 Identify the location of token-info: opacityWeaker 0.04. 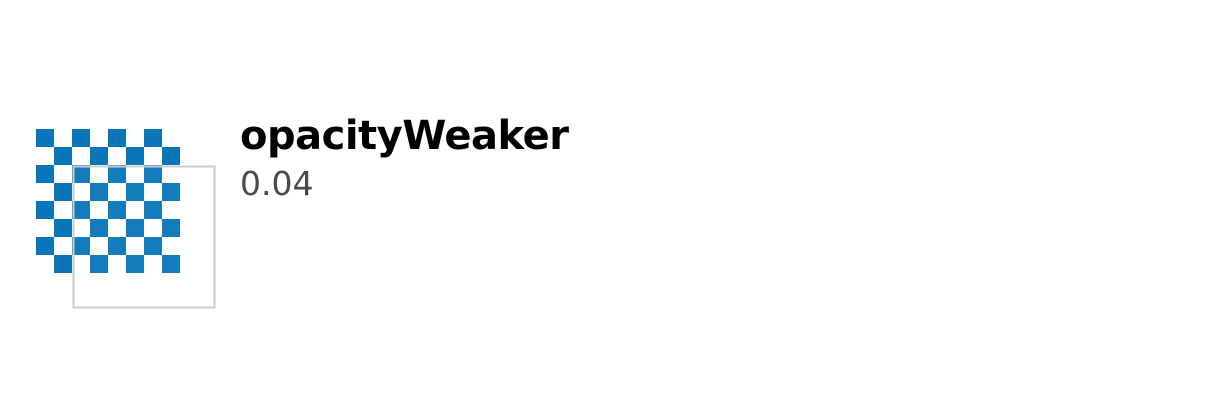
(404, 158).